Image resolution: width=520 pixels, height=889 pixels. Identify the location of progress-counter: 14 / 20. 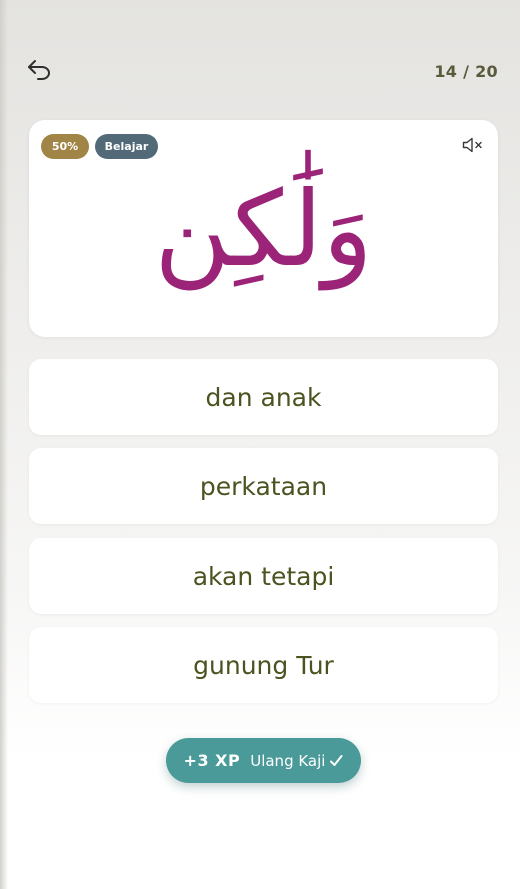
(466, 71).